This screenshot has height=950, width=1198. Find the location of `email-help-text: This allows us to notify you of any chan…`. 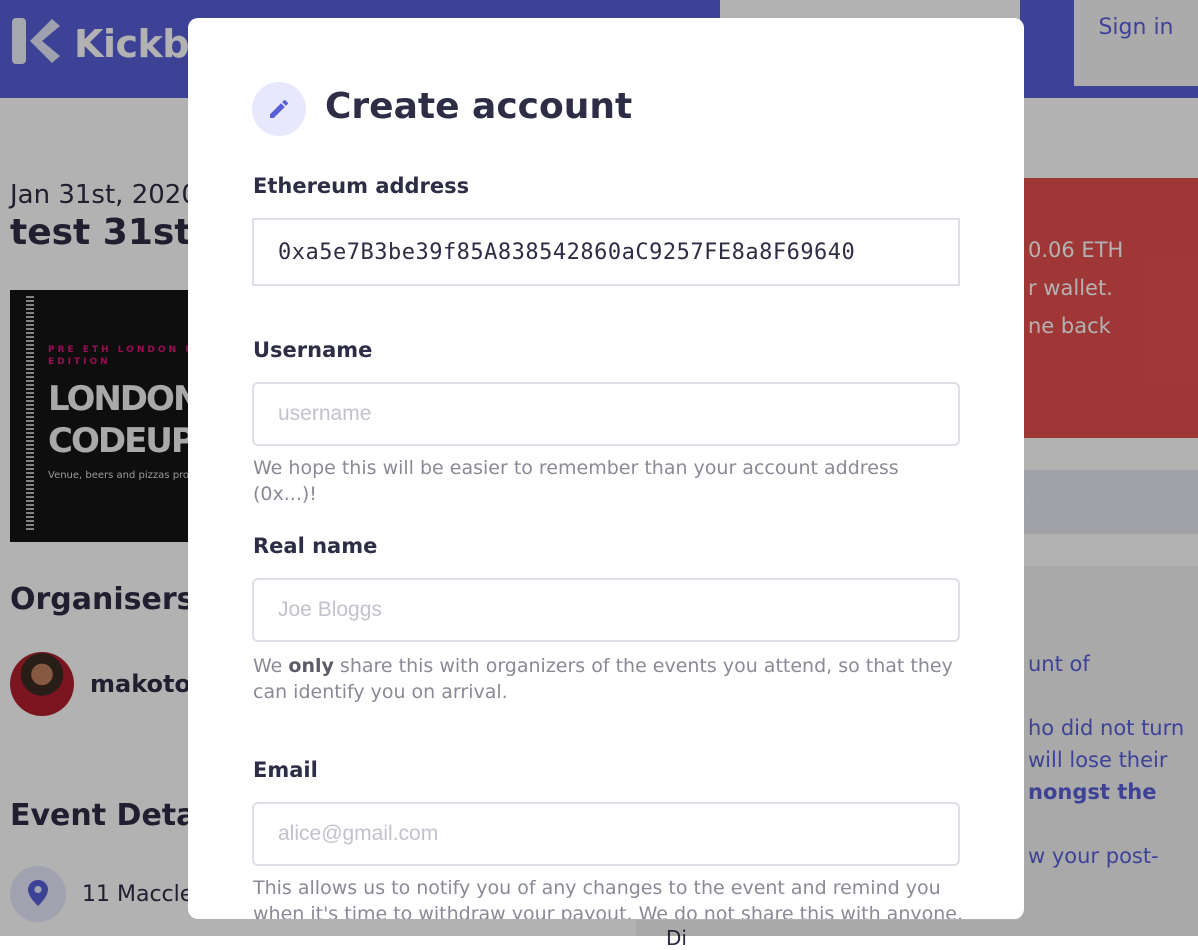

email-help-text: This allows us to notify you of any chan… is located at coordinates (608, 898).